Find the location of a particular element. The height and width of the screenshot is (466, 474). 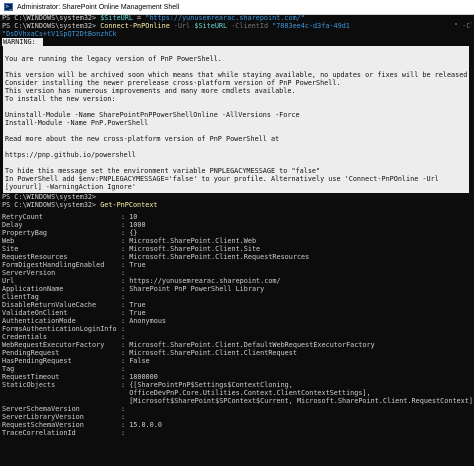

property-value: Anonymous is located at coordinates (148, 321).